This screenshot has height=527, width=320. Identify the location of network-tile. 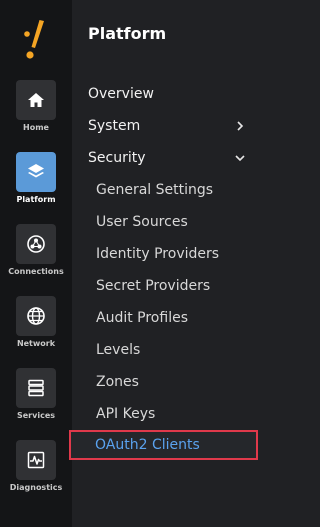
(36, 316).